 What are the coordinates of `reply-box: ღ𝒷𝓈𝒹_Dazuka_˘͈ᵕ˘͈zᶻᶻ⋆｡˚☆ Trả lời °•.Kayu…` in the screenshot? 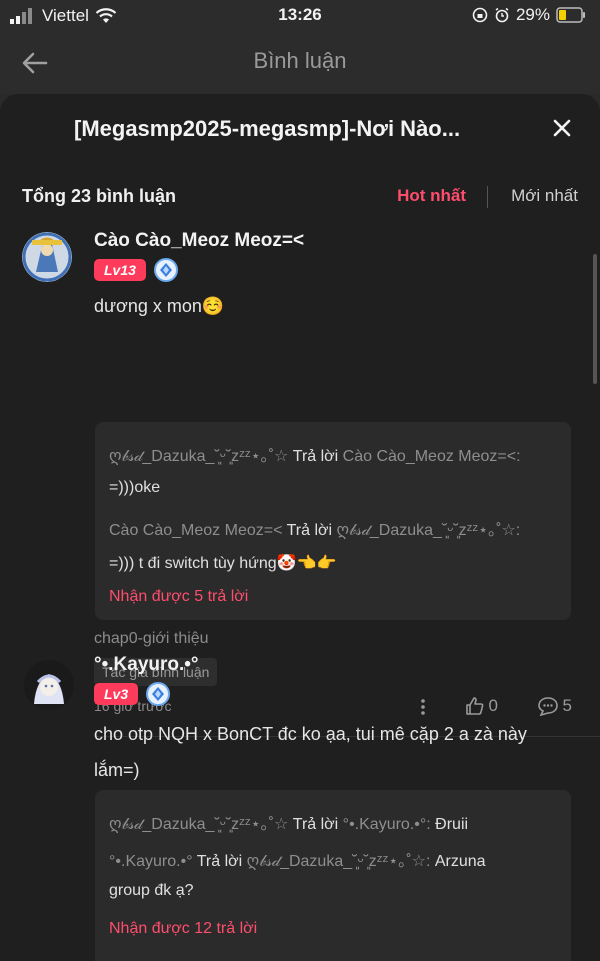 It's located at (333, 875).